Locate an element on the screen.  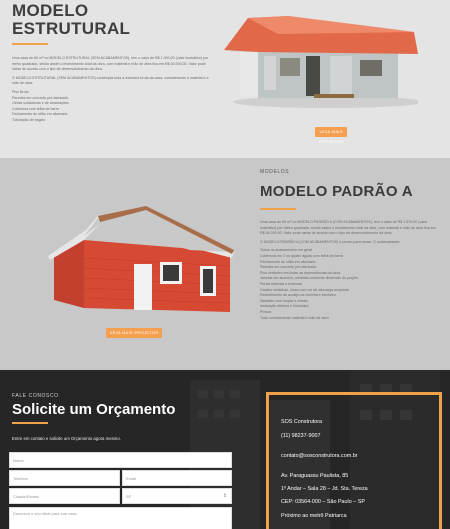
state-select: SP ⇕ is located at coordinates (177, 496).